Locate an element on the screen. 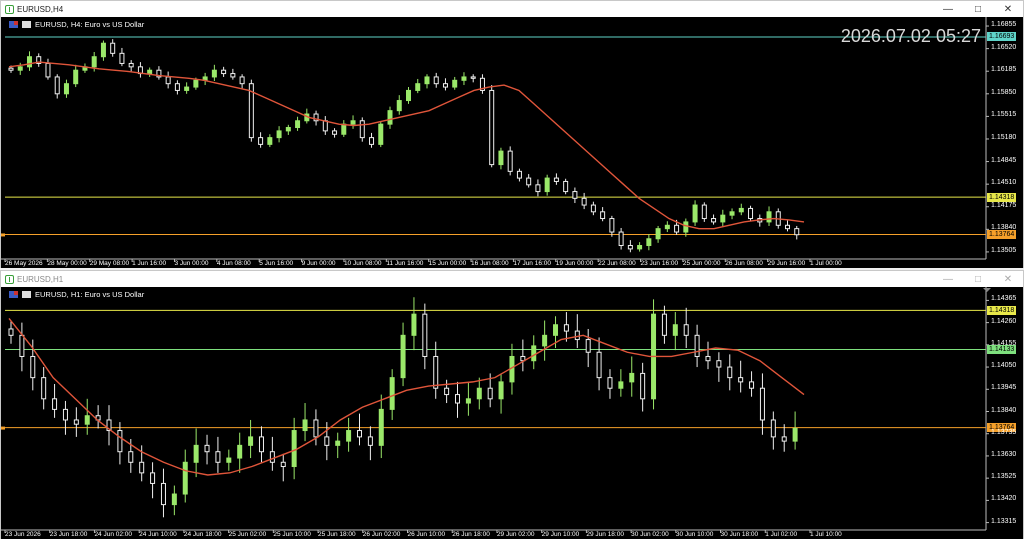  flag-icon is located at coordinates (13, 294).